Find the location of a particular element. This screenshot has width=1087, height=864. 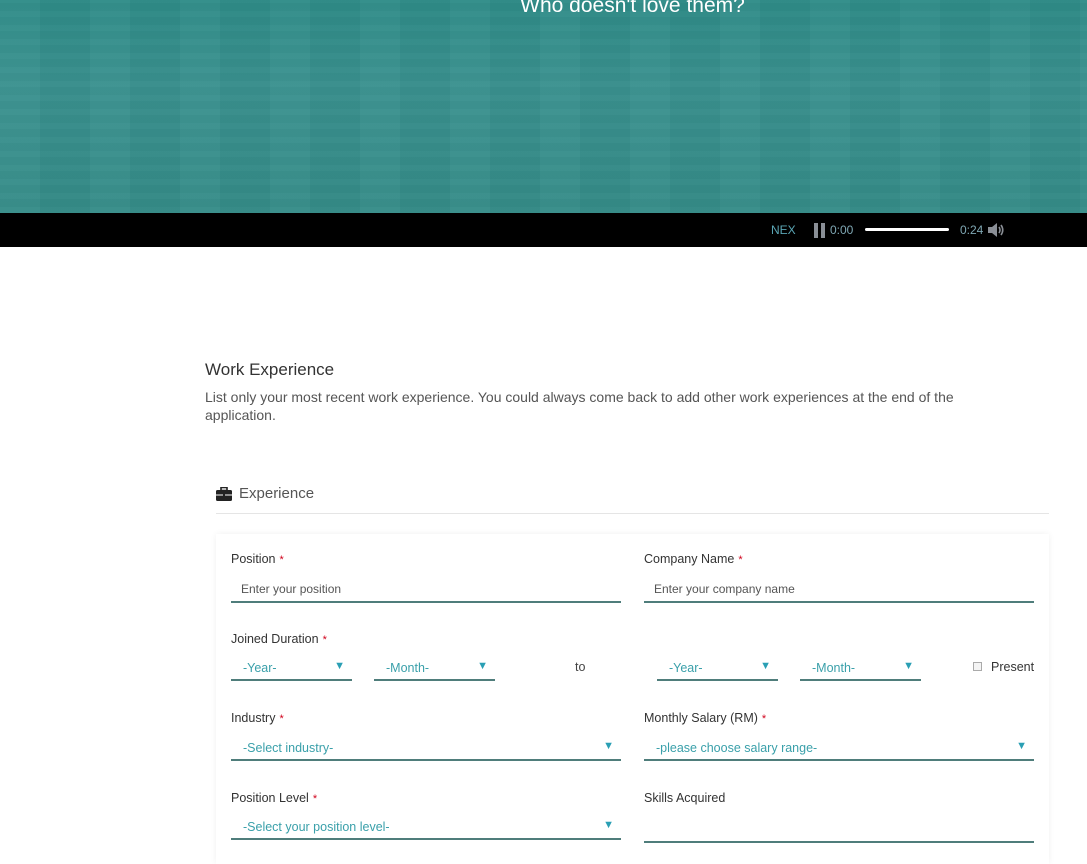

position-field is located at coordinates (426, 590).